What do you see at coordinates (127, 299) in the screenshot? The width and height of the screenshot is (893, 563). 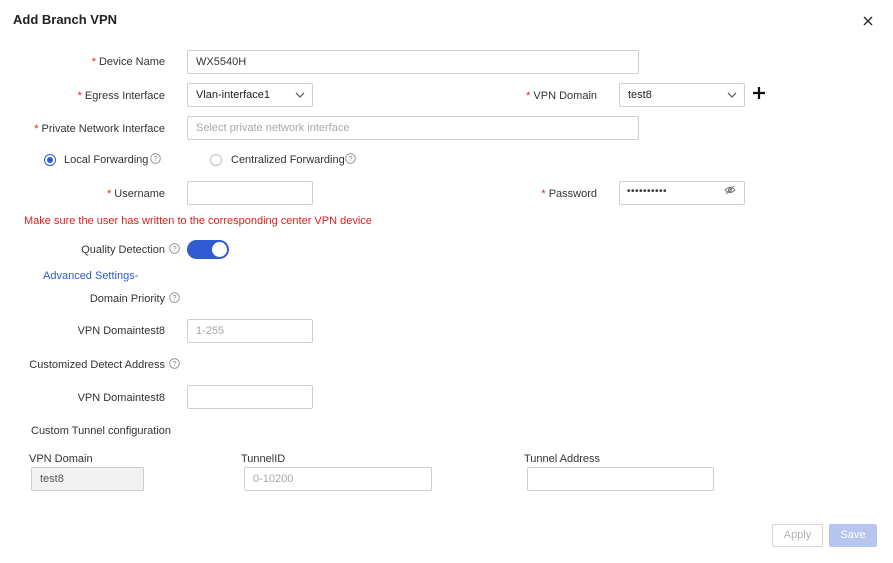 I see `domain-priority-label: Domain Priority` at bounding box center [127, 299].